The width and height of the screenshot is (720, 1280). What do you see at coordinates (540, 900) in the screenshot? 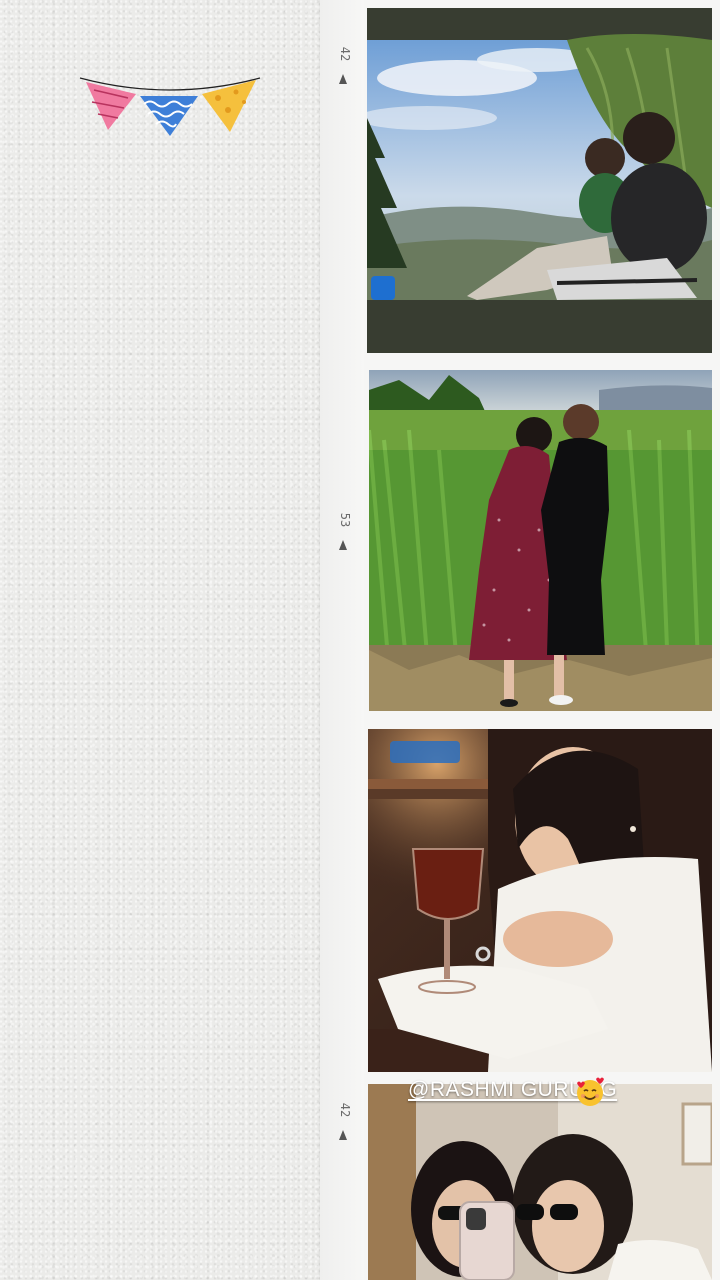
I see `photo-wine-glass` at bounding box center [540, 900].